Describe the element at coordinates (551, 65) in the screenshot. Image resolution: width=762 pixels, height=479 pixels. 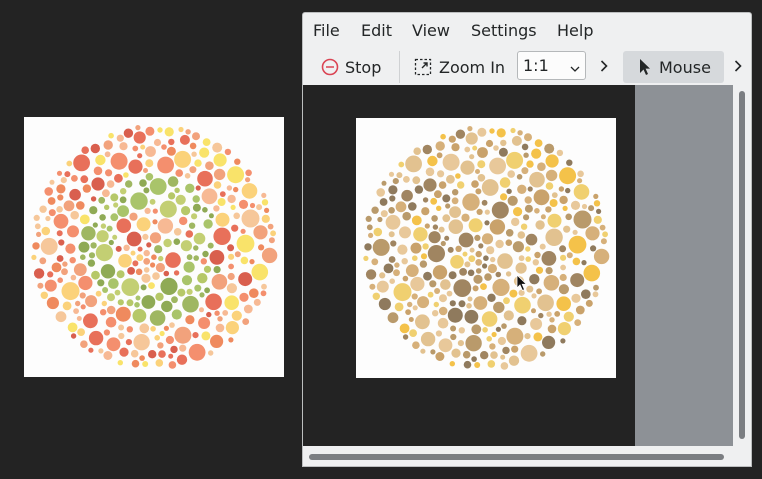
I see `zoom-level-select: 1:1` at that location.